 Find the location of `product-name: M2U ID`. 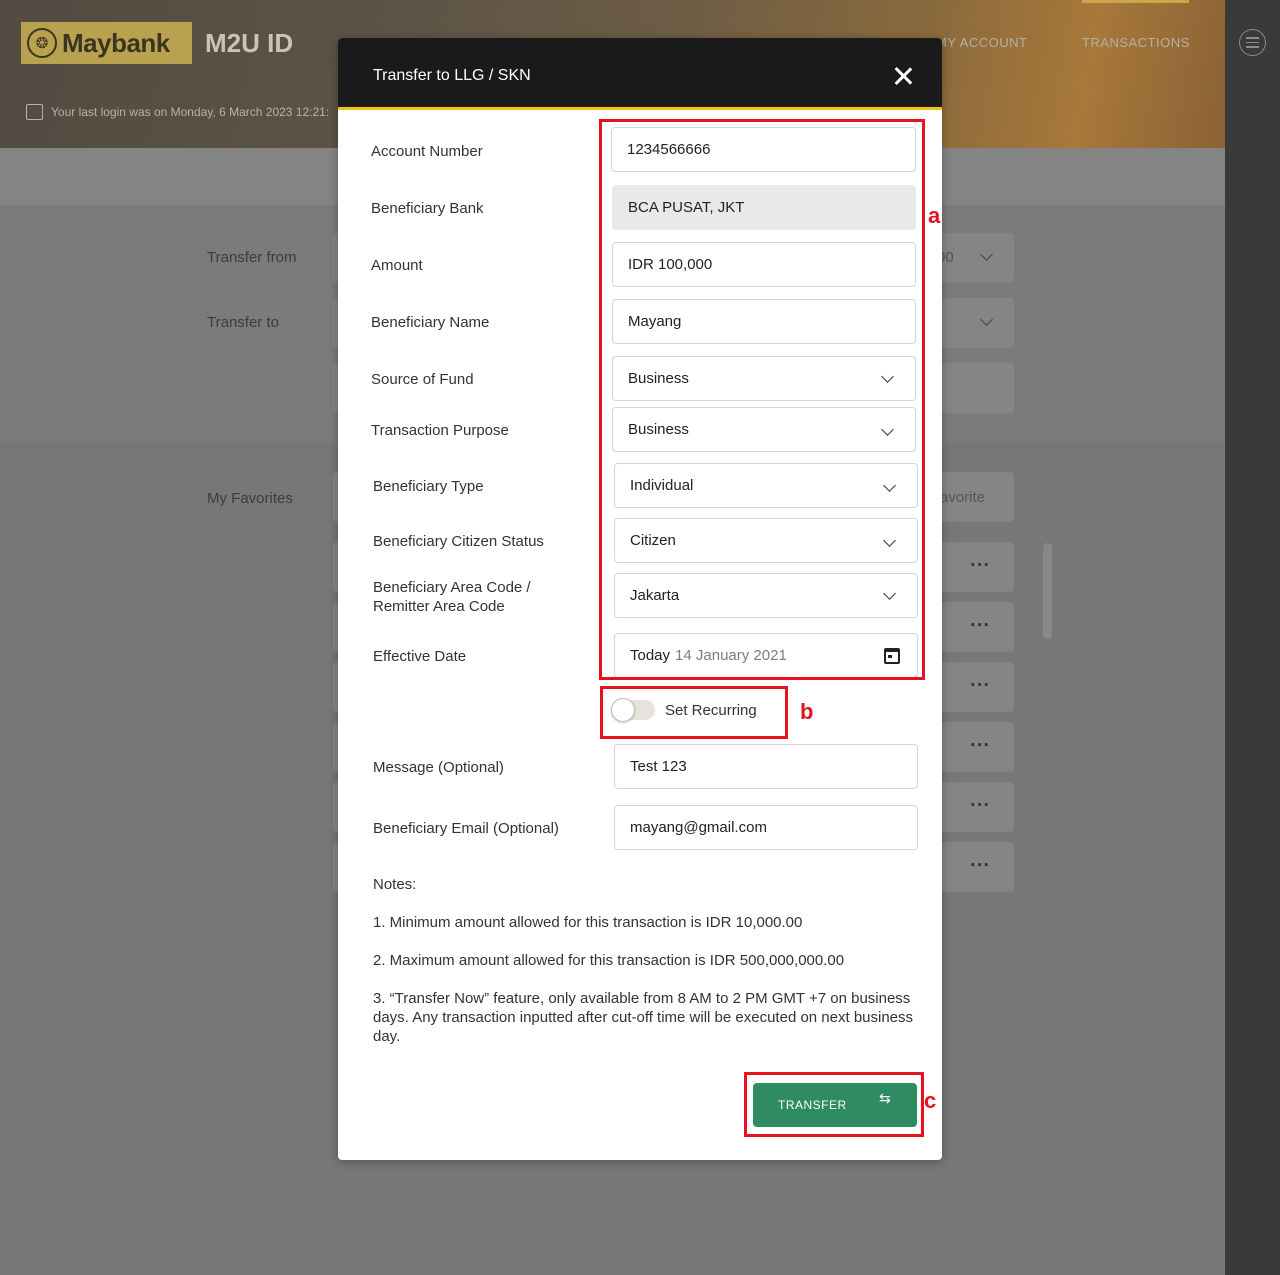

product-name: M2U ID is located at coordinates (249, 43).